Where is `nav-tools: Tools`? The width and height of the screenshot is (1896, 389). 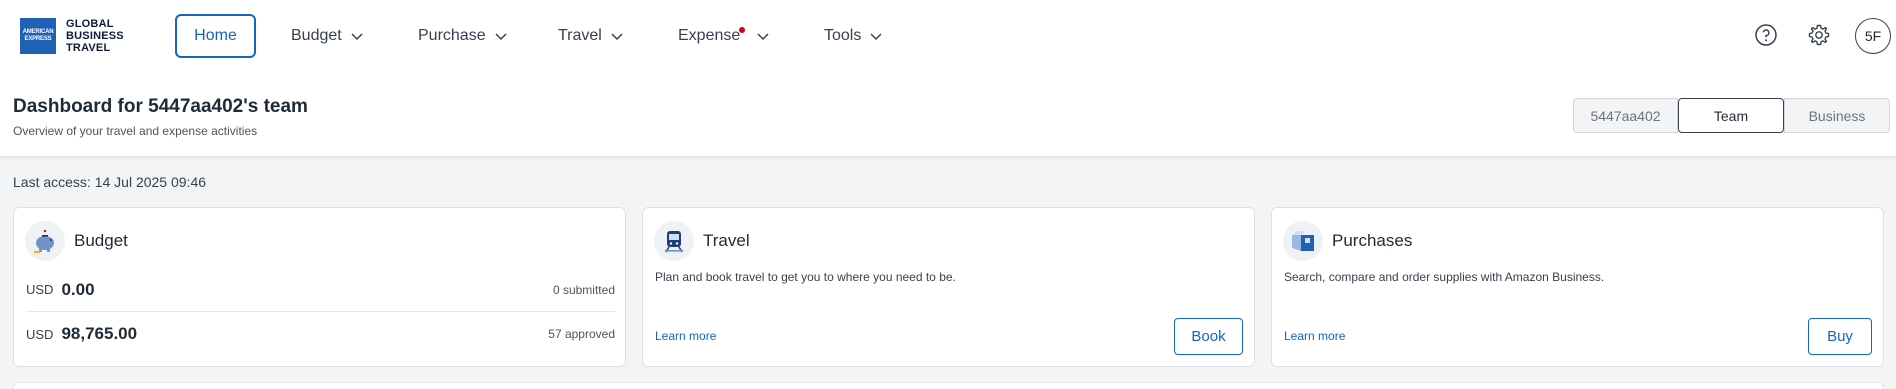
nav-tools: Tools is located at coordinates (853, 36).